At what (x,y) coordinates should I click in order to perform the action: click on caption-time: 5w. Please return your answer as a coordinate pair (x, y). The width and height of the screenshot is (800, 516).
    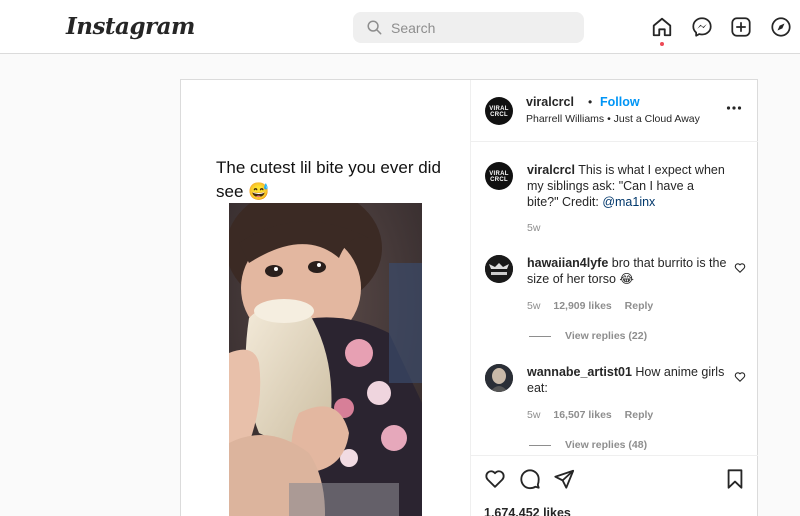
    Looking at the image, I should click on (533, 228).